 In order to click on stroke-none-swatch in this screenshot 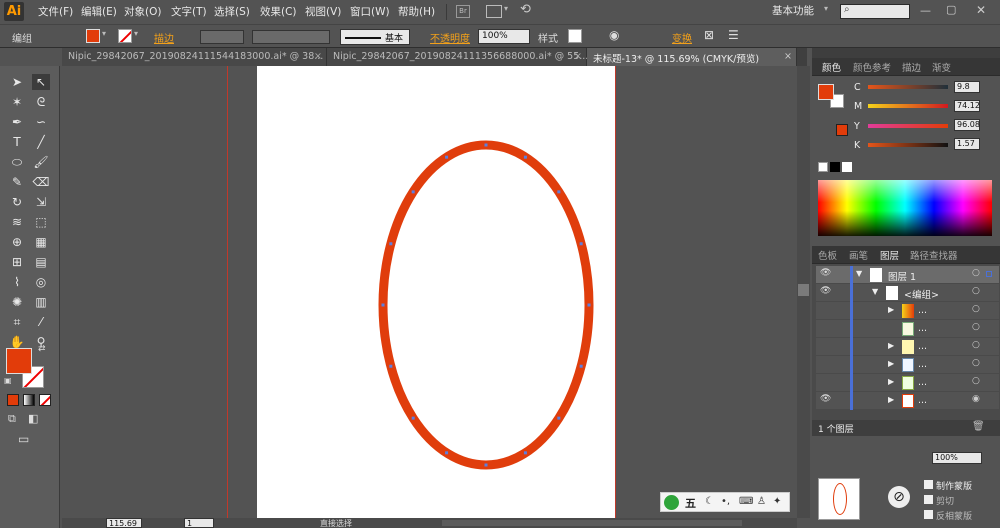, I will do `click(125, 36)`.